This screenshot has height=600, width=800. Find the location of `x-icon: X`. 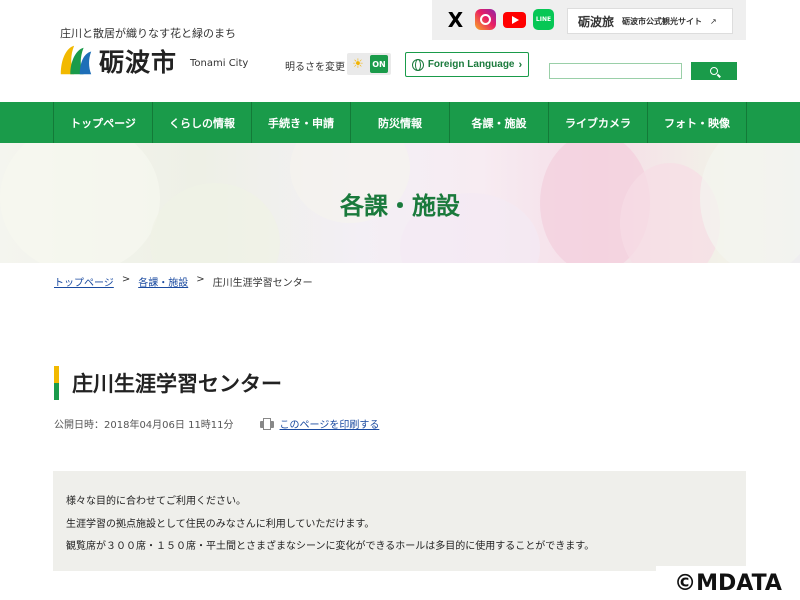

x-icon: X is located at coordinates (455, 20).